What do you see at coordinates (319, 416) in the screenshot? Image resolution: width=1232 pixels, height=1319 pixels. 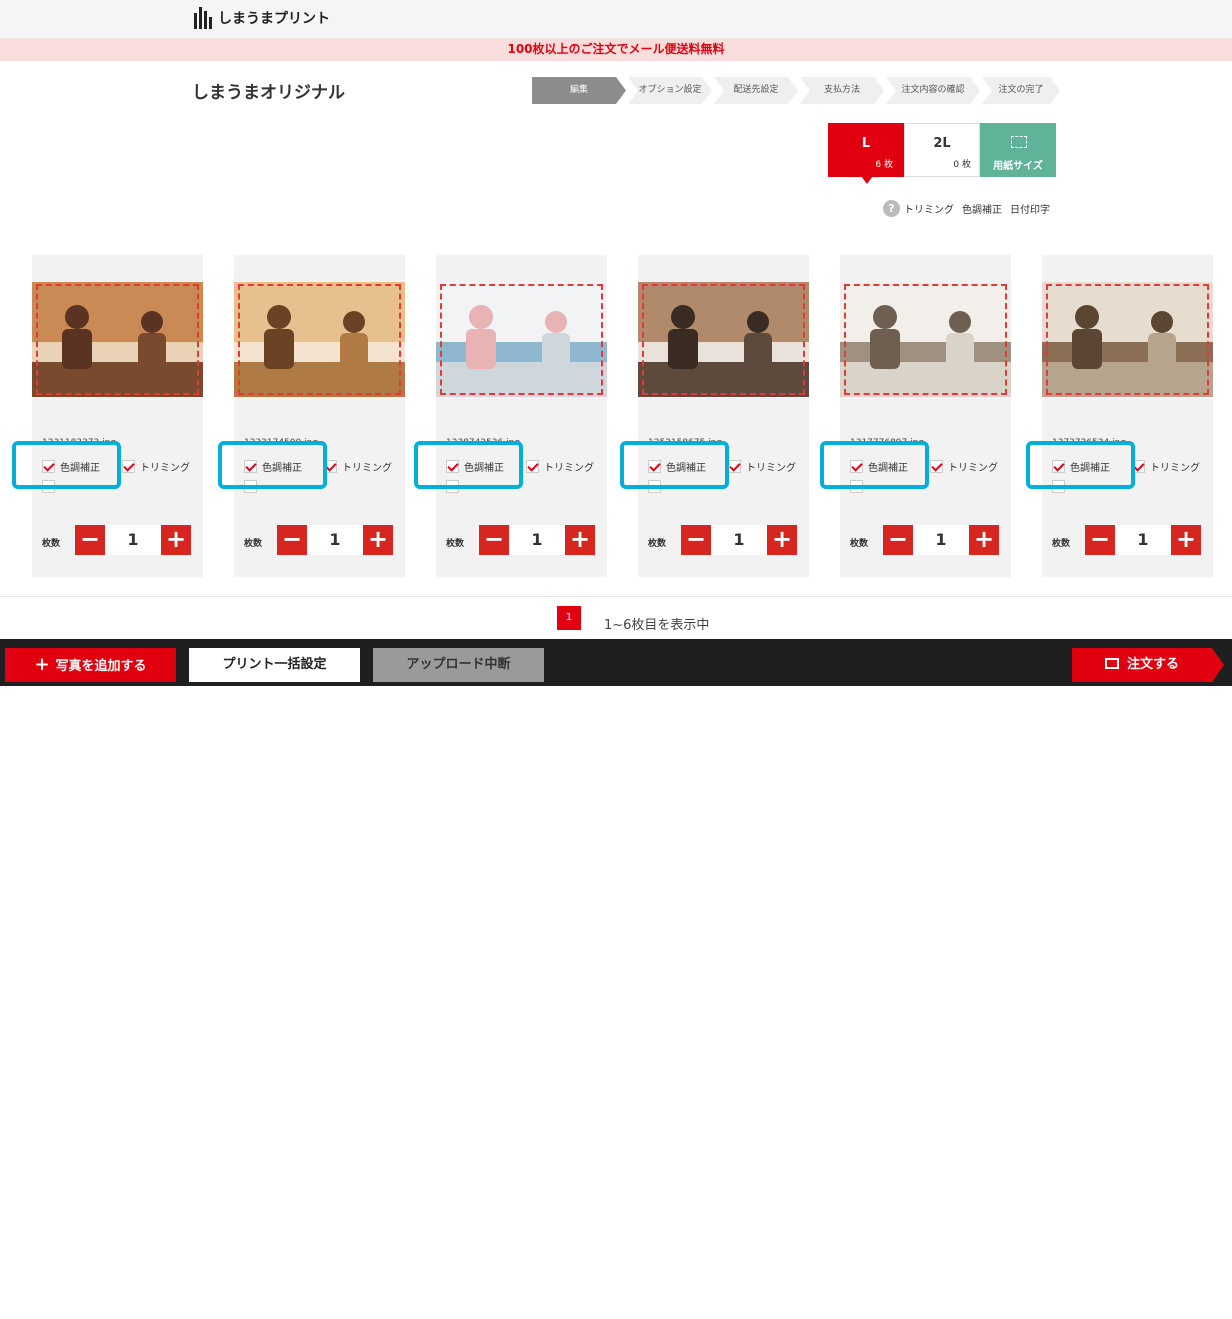 I see `photo-card: 1233174500.jpg 色調補正 トリミング 枚数 − 1 +` at bounding box center [319, 416].